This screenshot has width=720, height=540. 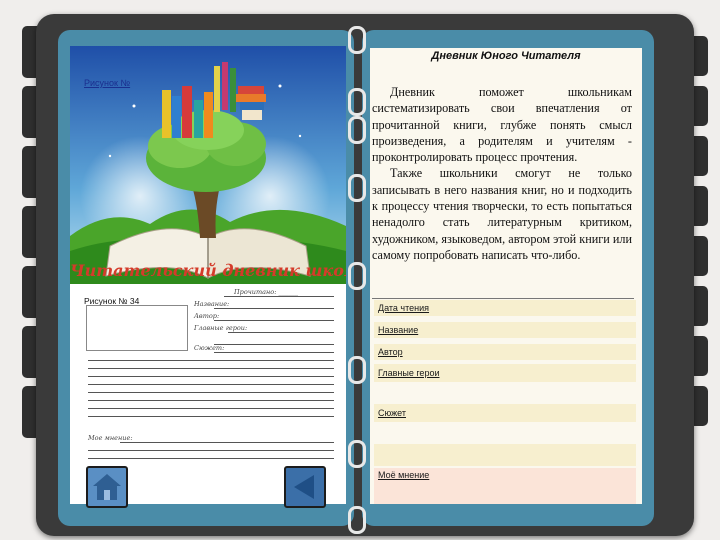 I want to click on field-label: Моё мнение, so click(x=404, y=475).